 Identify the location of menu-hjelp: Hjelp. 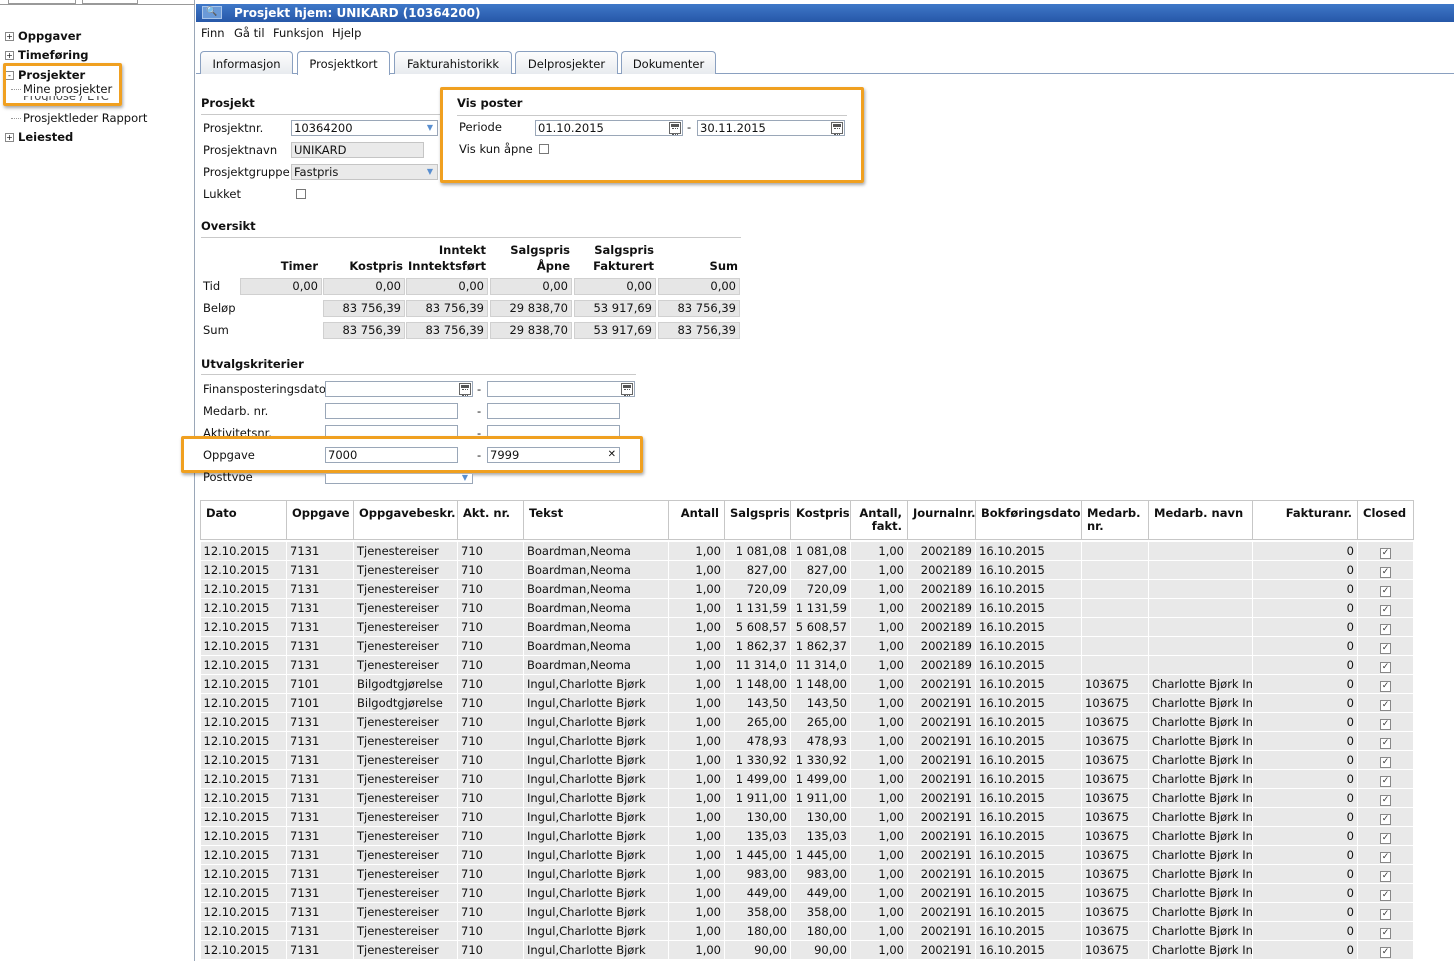
(346, 33).